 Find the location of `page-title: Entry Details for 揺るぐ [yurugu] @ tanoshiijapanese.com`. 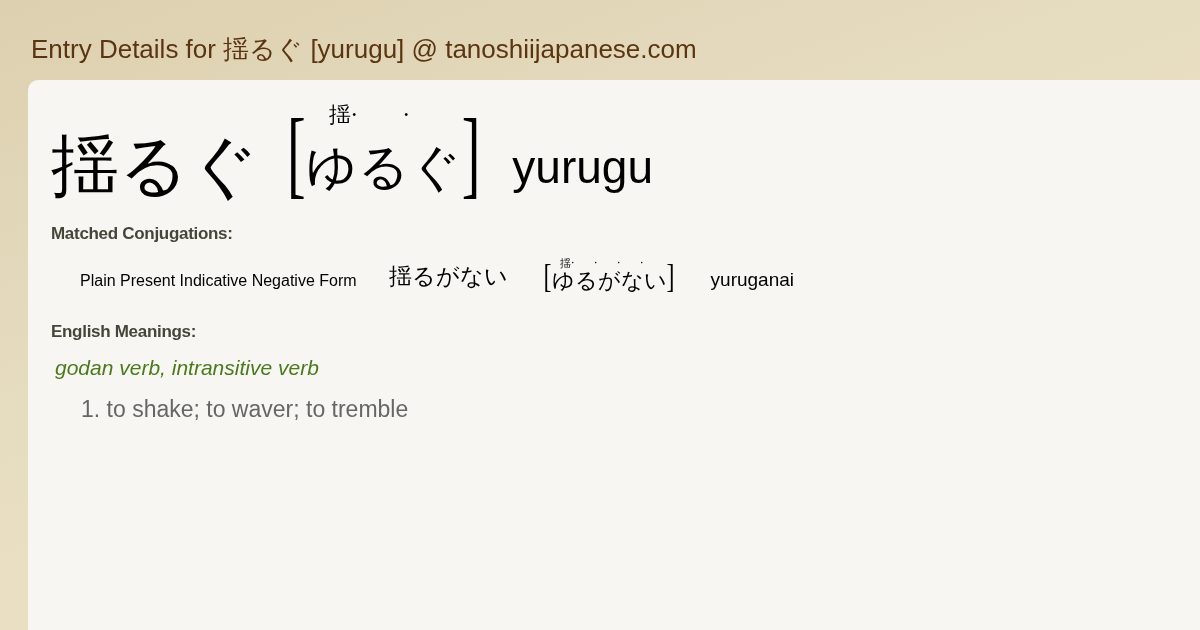

page-title: Entry Details for 揺るぐ [yurugu] @ tanoshiijapanese.com is located at coordinates (364, 49).